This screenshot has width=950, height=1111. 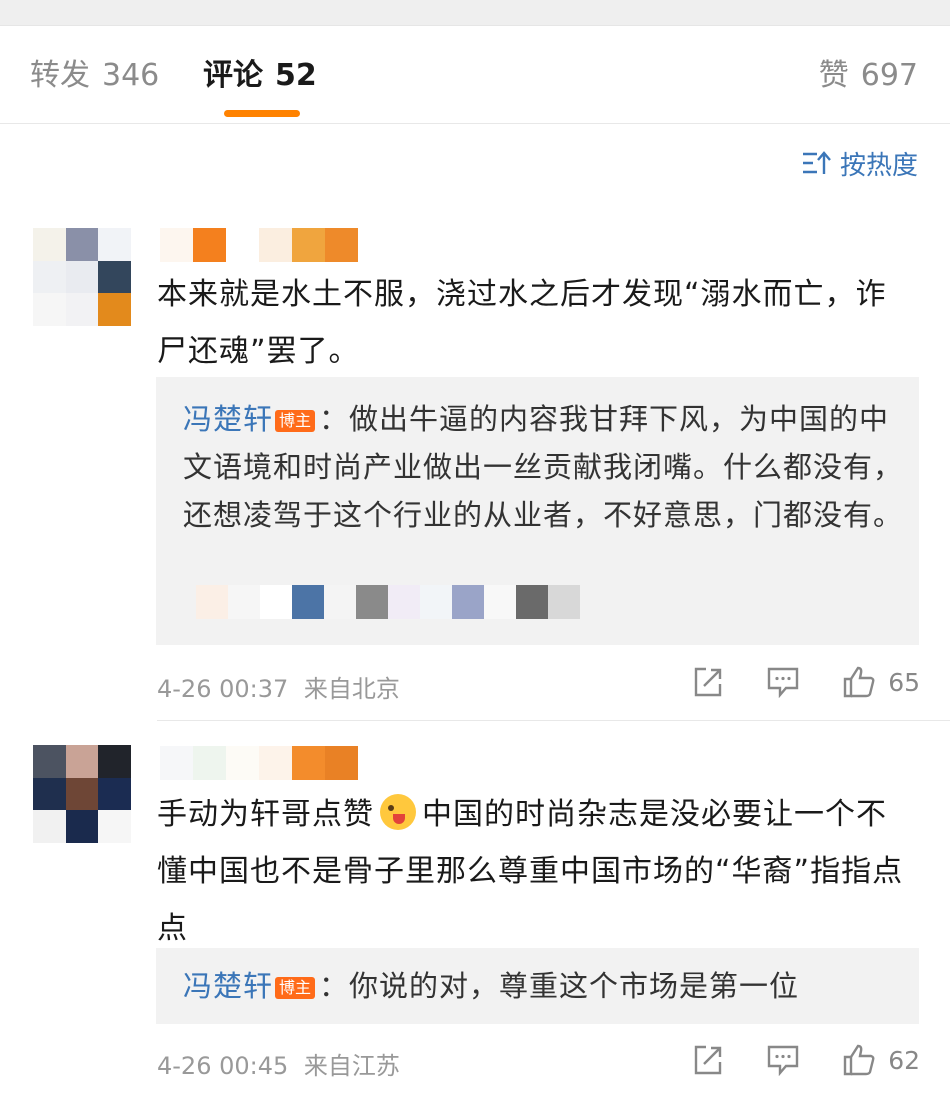 I want to click on comment-text-before: 手动为轩哥点赞, so click(x=265, y=814).